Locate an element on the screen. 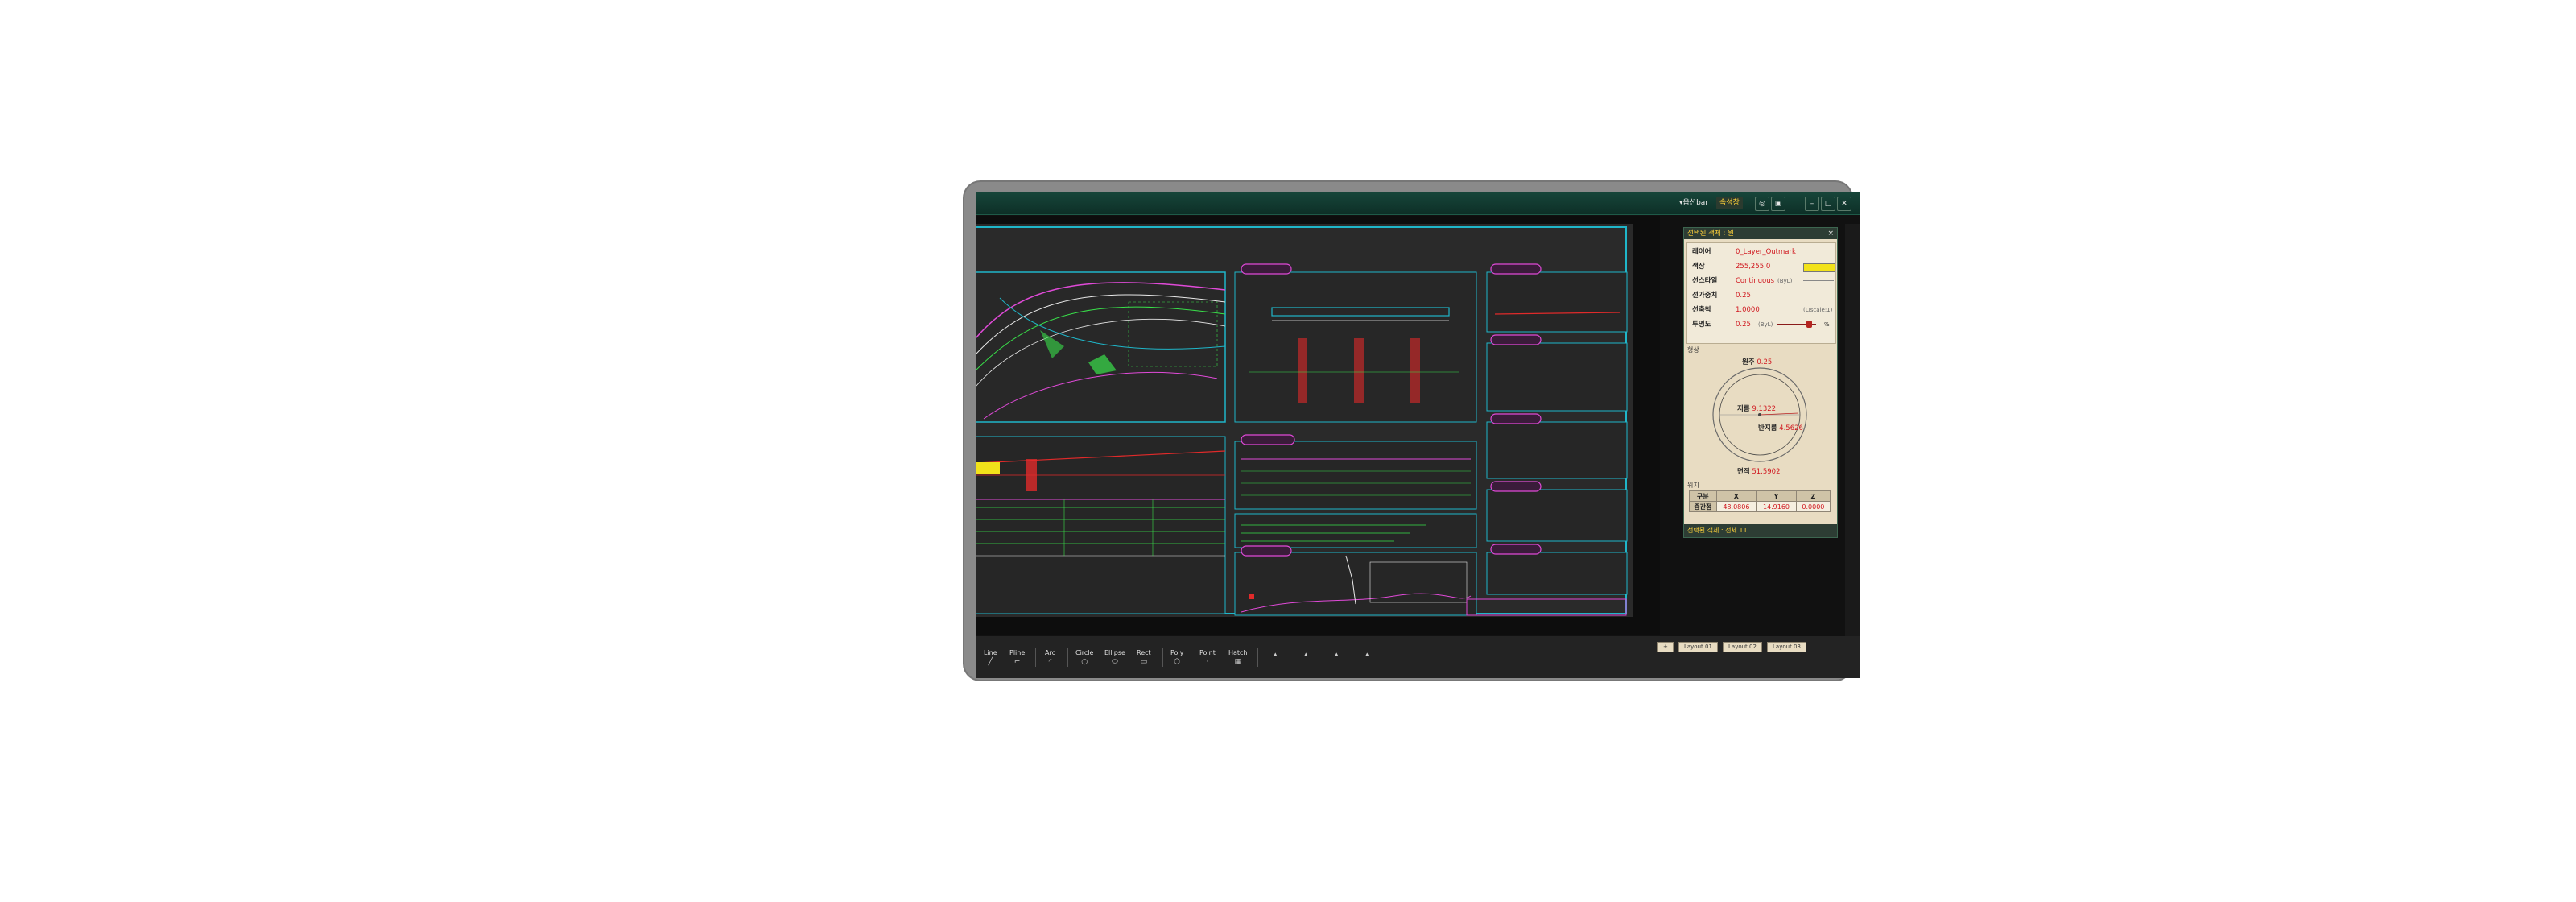  arrow-tool-button-1: ▴ is located at coordinates (1276, 654).